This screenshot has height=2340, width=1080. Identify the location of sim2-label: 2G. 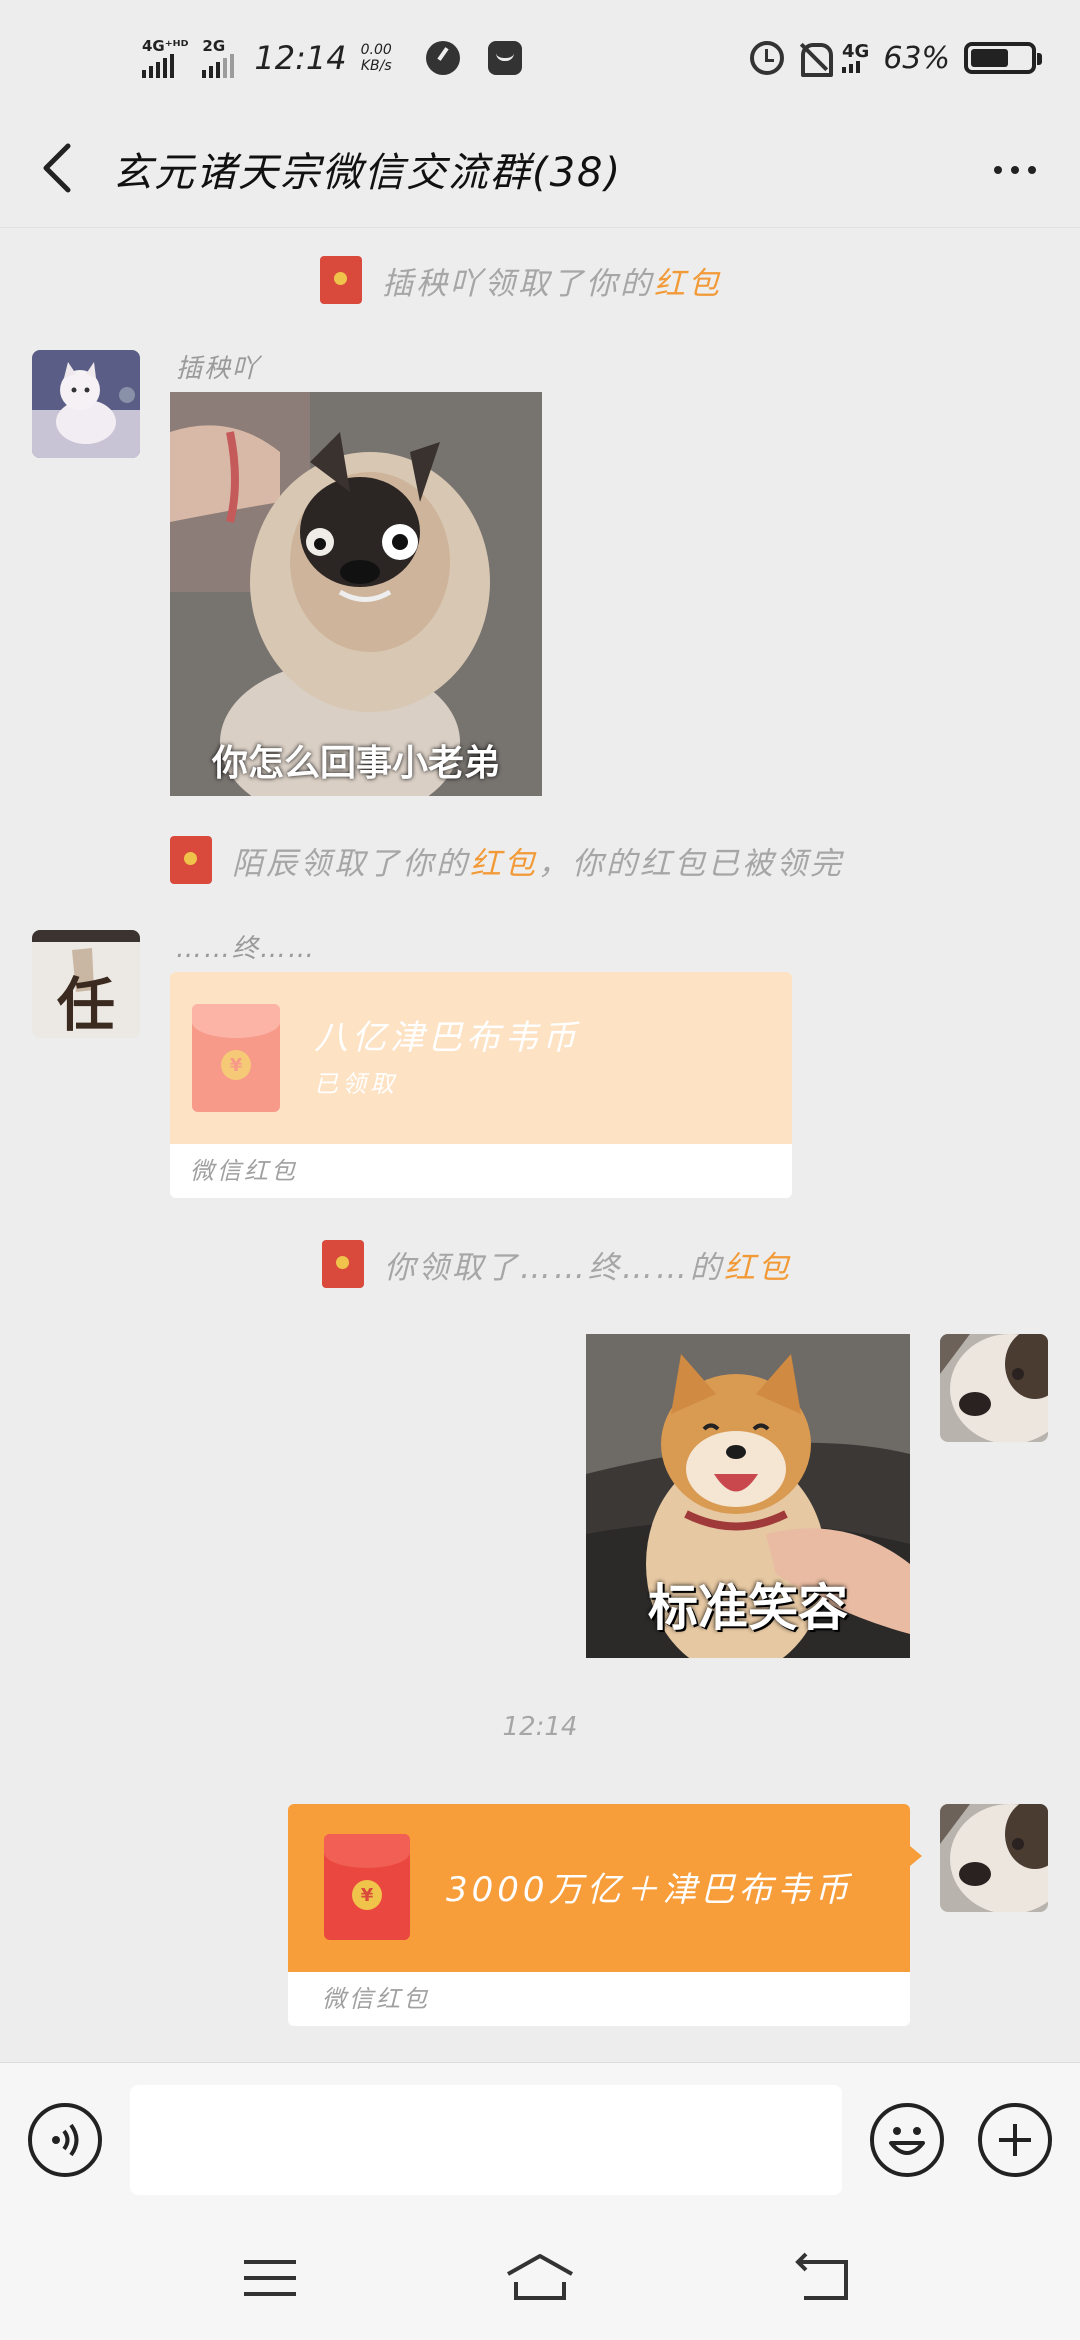
(214, 46).